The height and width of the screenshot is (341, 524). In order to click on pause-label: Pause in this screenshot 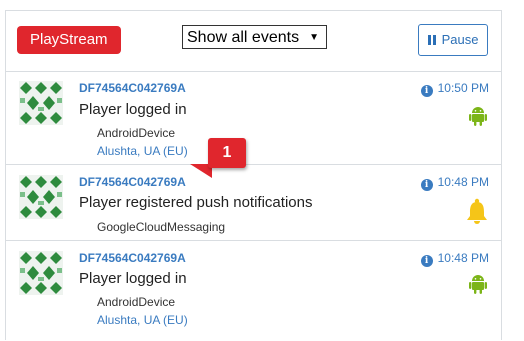, I will do `click(460, 39)`.